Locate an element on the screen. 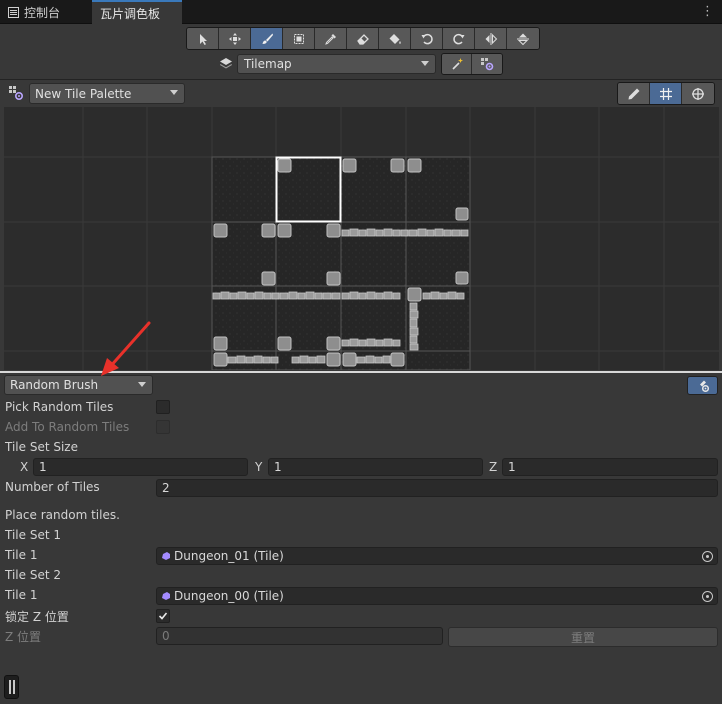 The image size is (722, 704). active-tilemap-value: Tilemap is located at coordinates (268, 64).